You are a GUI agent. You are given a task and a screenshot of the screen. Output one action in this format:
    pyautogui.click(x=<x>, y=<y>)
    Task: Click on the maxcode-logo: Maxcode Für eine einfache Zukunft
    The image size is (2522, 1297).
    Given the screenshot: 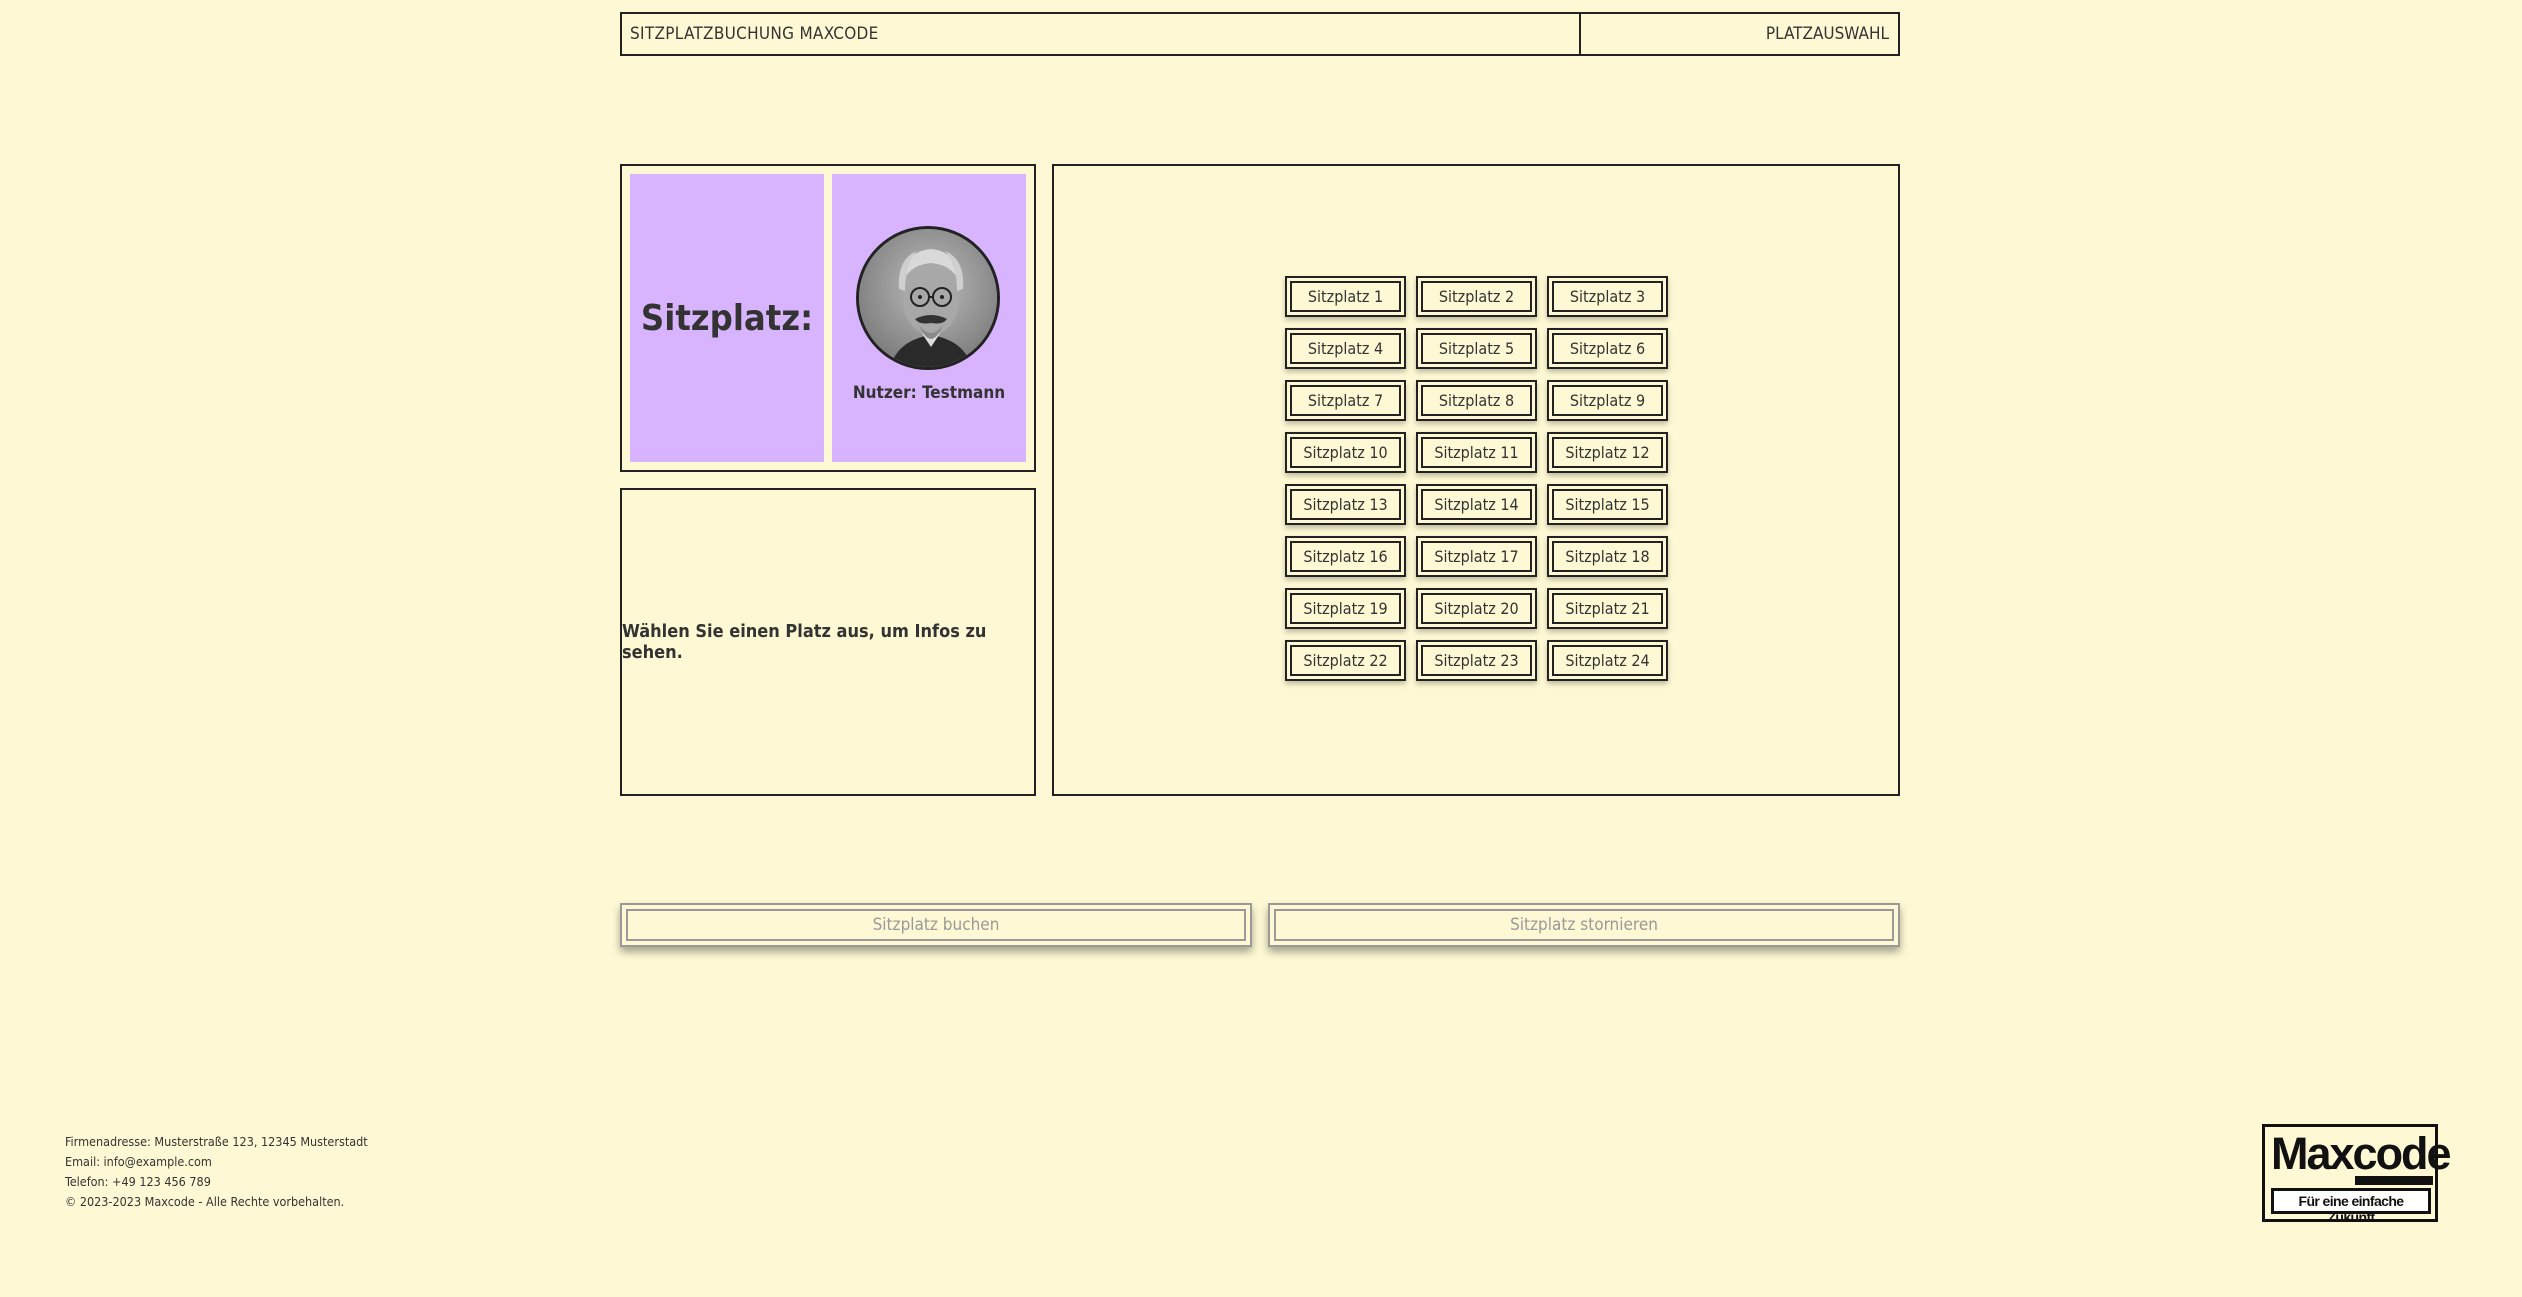 What is the action you would take?
    pyautogui.click(x=2357, y=1174)
    